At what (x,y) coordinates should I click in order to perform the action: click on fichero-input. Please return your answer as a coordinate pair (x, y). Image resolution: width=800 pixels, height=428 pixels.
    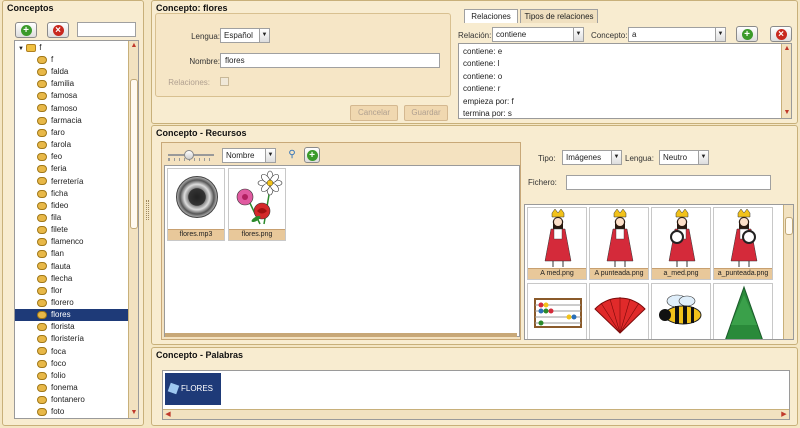
    Looking at the image, I should click on (668, 182).